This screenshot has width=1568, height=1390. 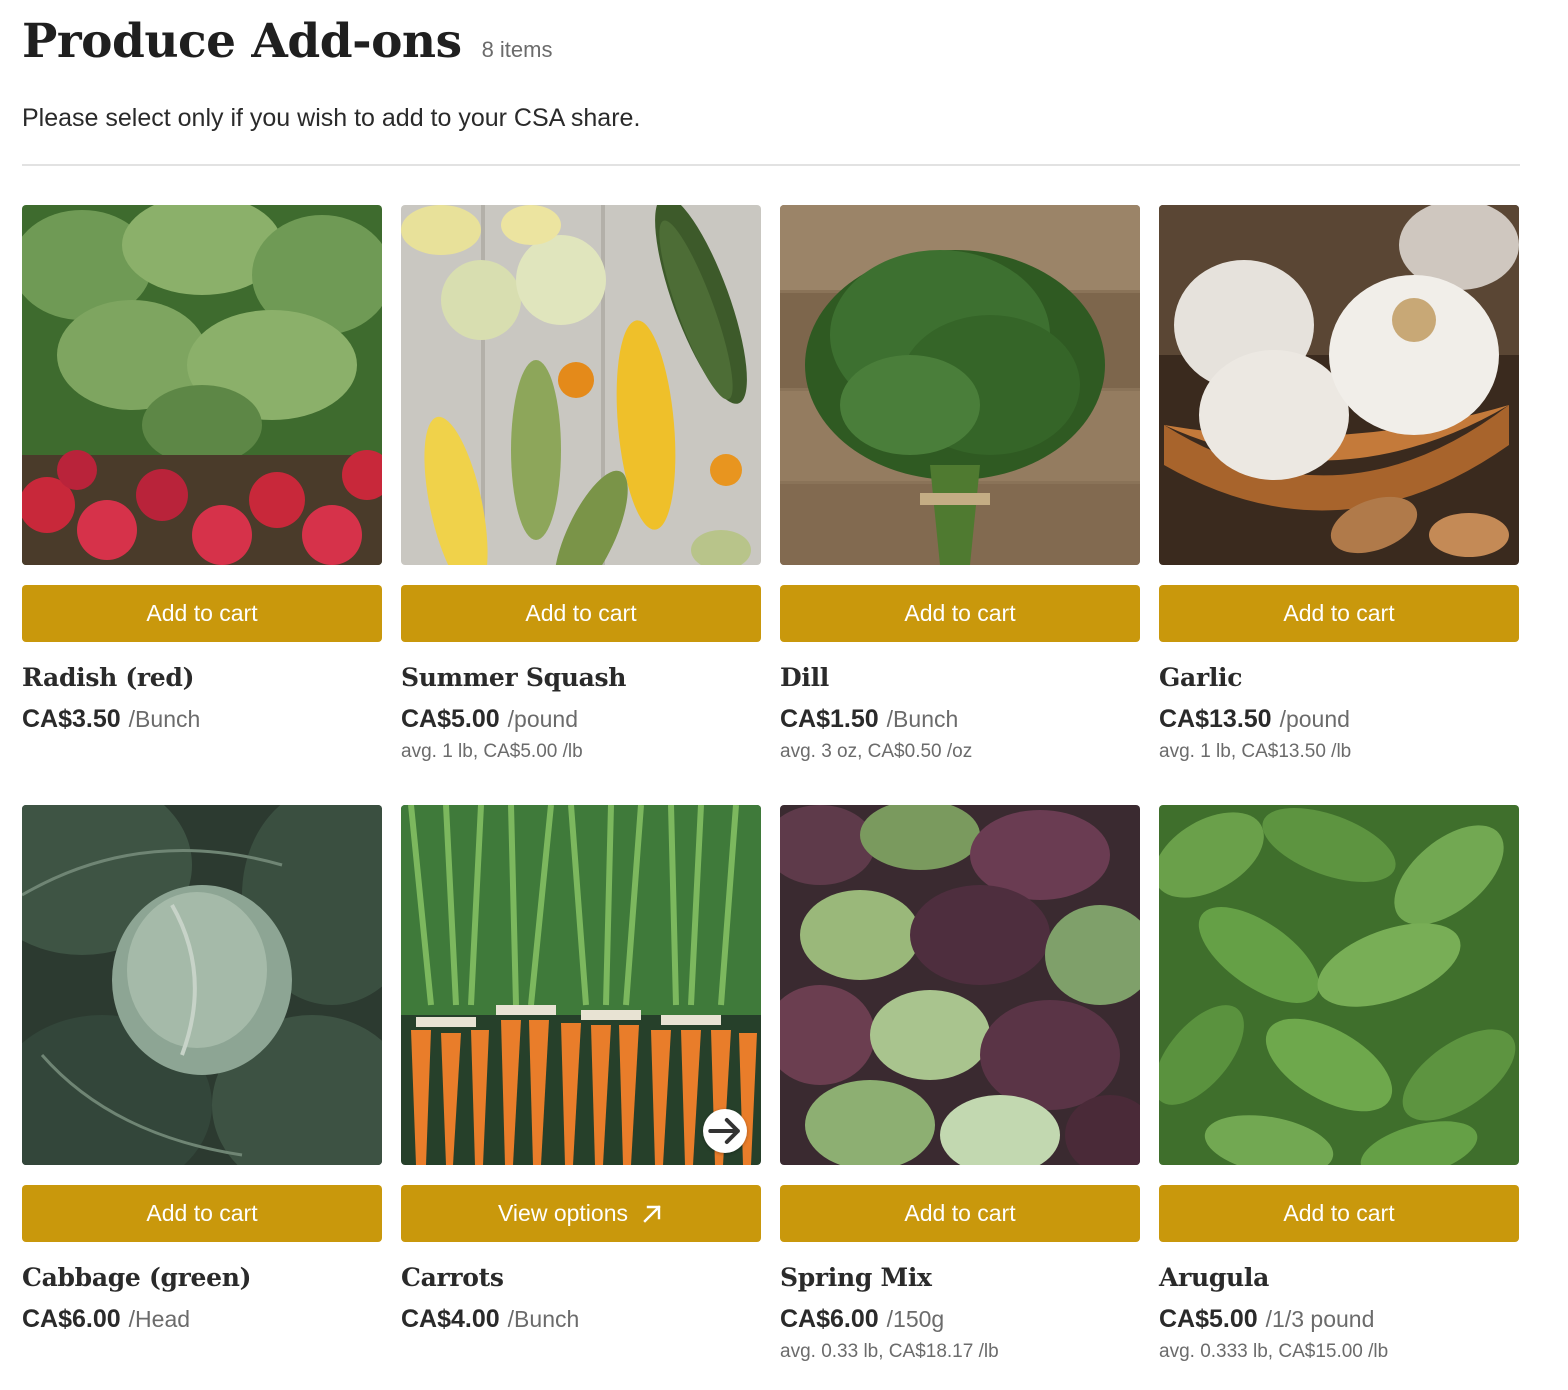 What do you see at coordinates (1320, 1319) in the screenshot?
I see `product-unit: /1/3 pound` at bounding box center [1320, 1319].